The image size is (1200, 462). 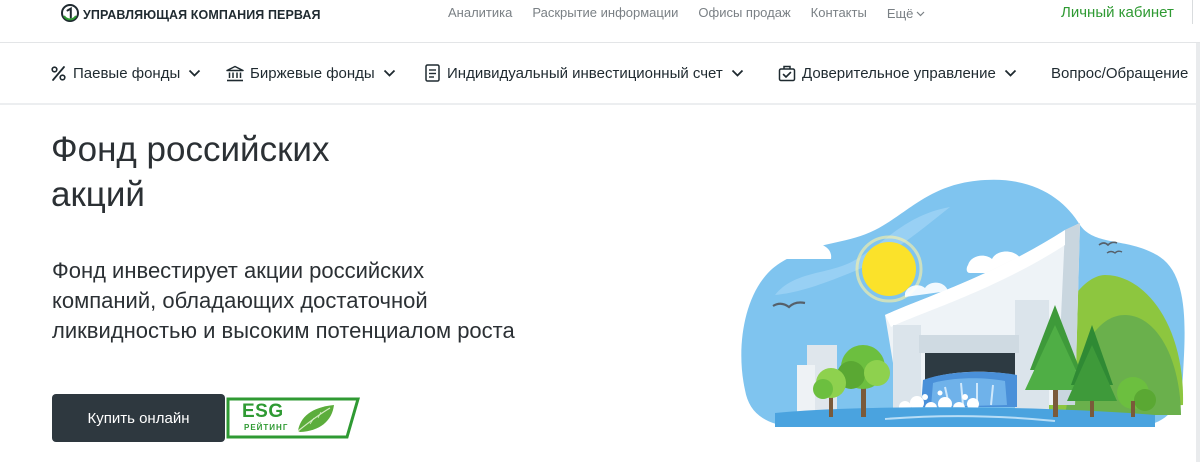 I want to click on nav-label: Индивидуальный инвестиционный счет, so click(x=585, y=73).